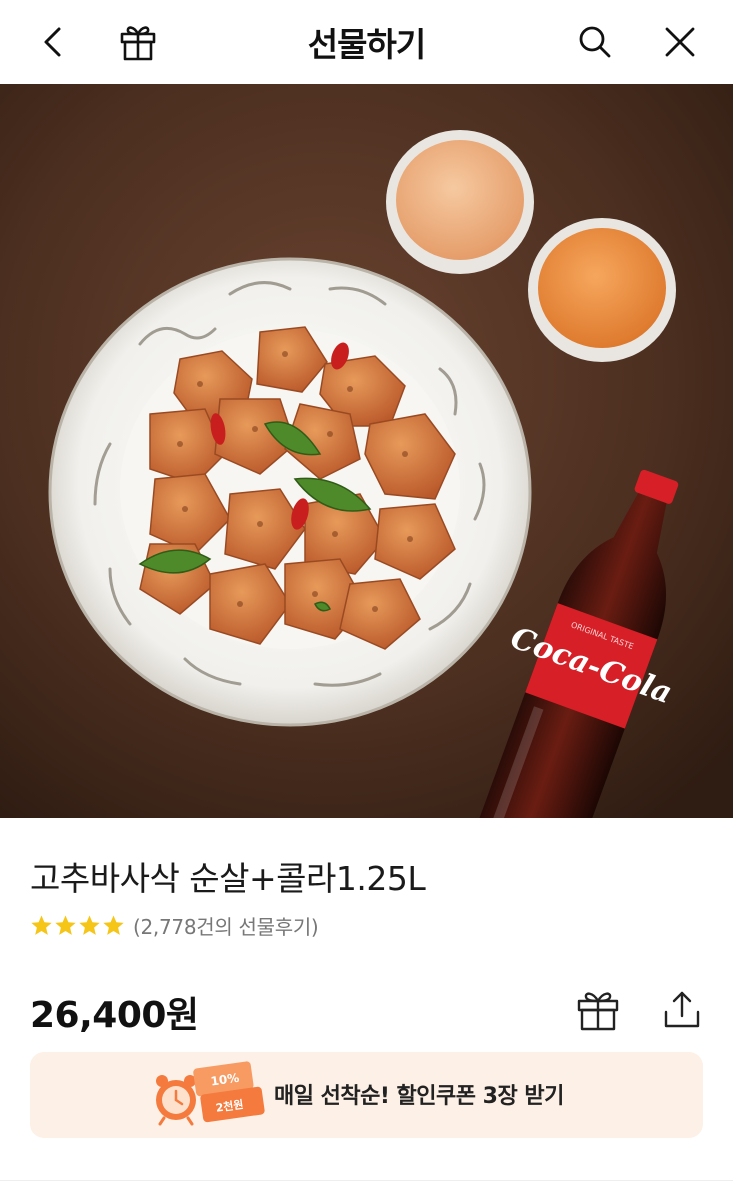 The image size is (733, 1200). I want to click on rating-row: (2,778건의 선물후기), so click(174, 925).